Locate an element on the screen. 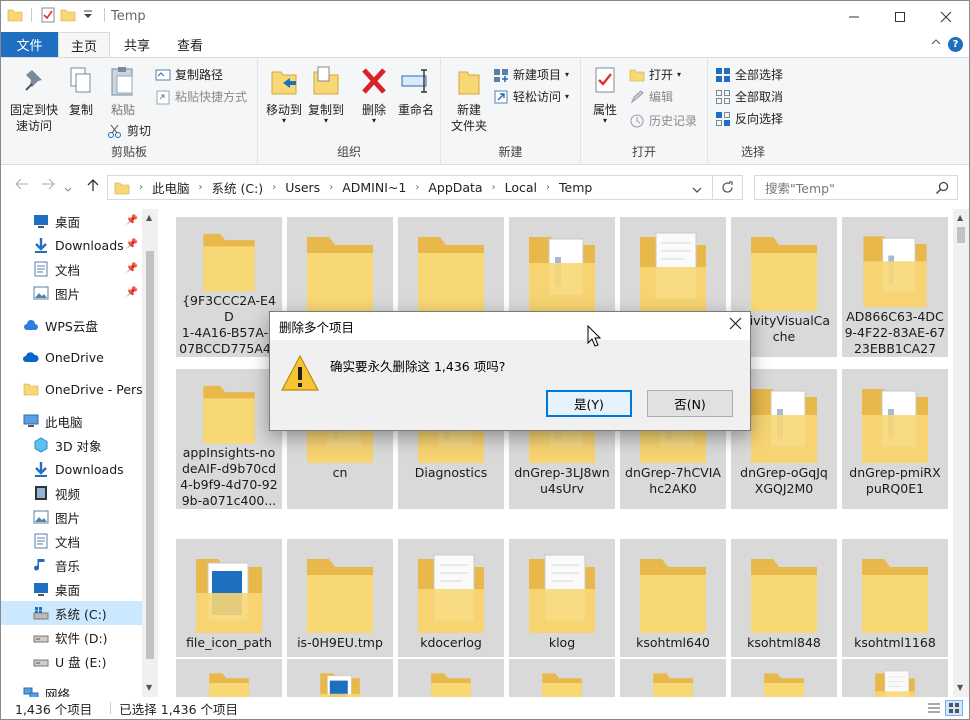 The image size is (970, 720). breadcrumb-appdata: AppData is located at coordinates (455, 187).